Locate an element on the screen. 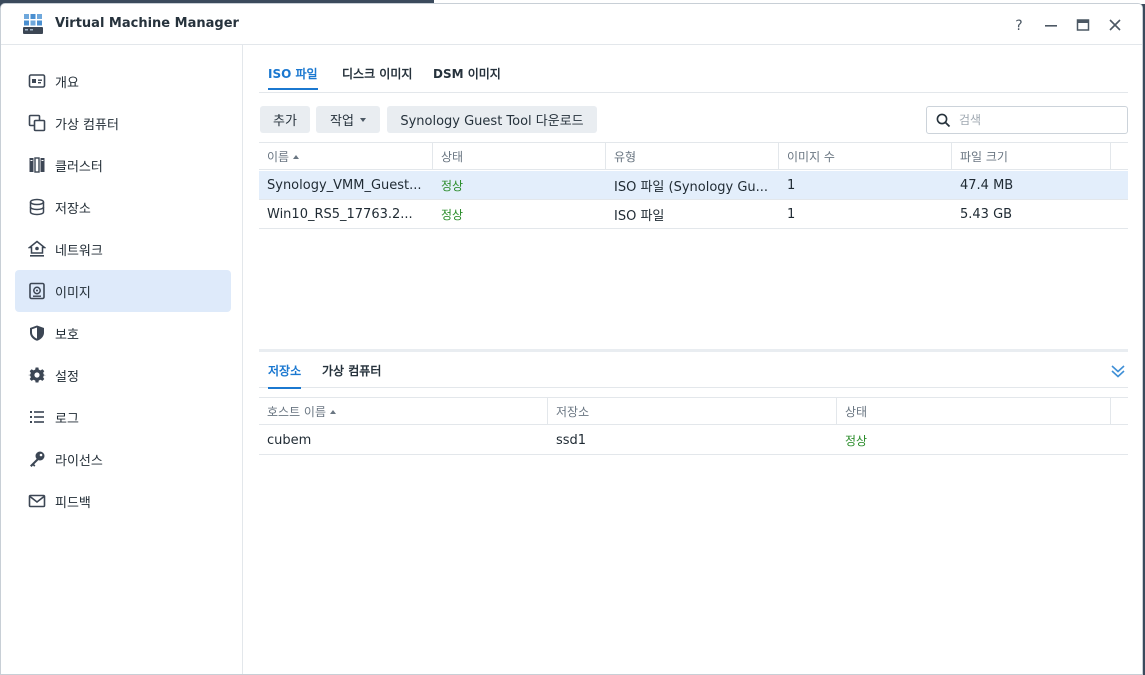 This screenshot has height=675, width=1145. sidebar-item-network: 네트워크 is located at coordinates (123, 249).